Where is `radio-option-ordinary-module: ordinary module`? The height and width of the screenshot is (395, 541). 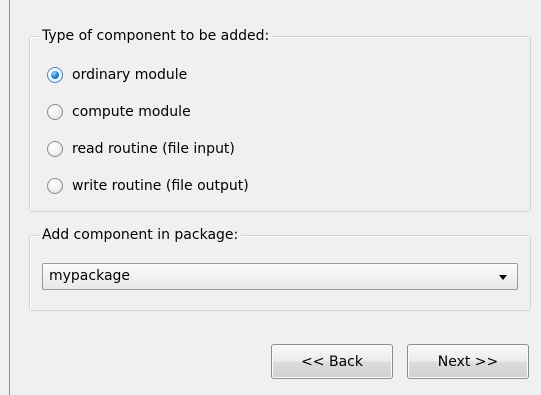 radio-option-ordinary-module: ordinary module is located at coordinates (117, 75).